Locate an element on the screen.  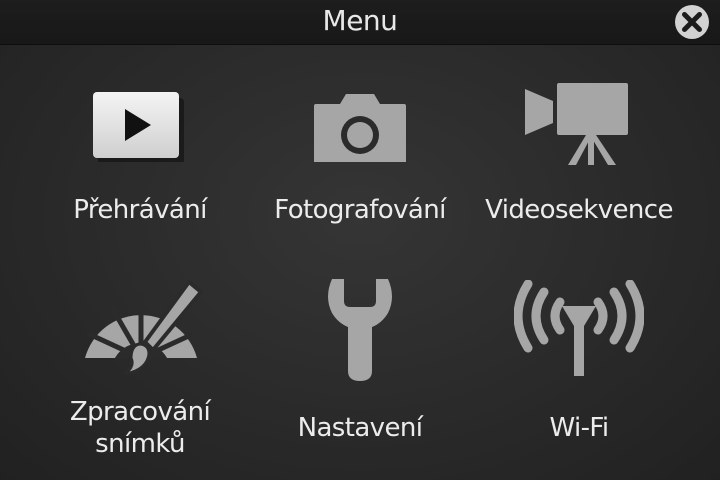
menu-item-wifi: Wi-Fi is located at coordinates (579, 380).